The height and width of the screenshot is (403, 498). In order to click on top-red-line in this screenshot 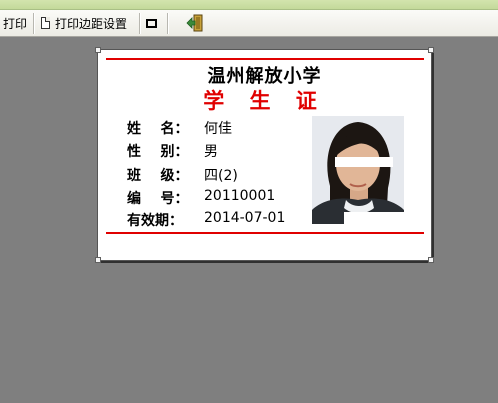, I will do `click(265, 59)`.